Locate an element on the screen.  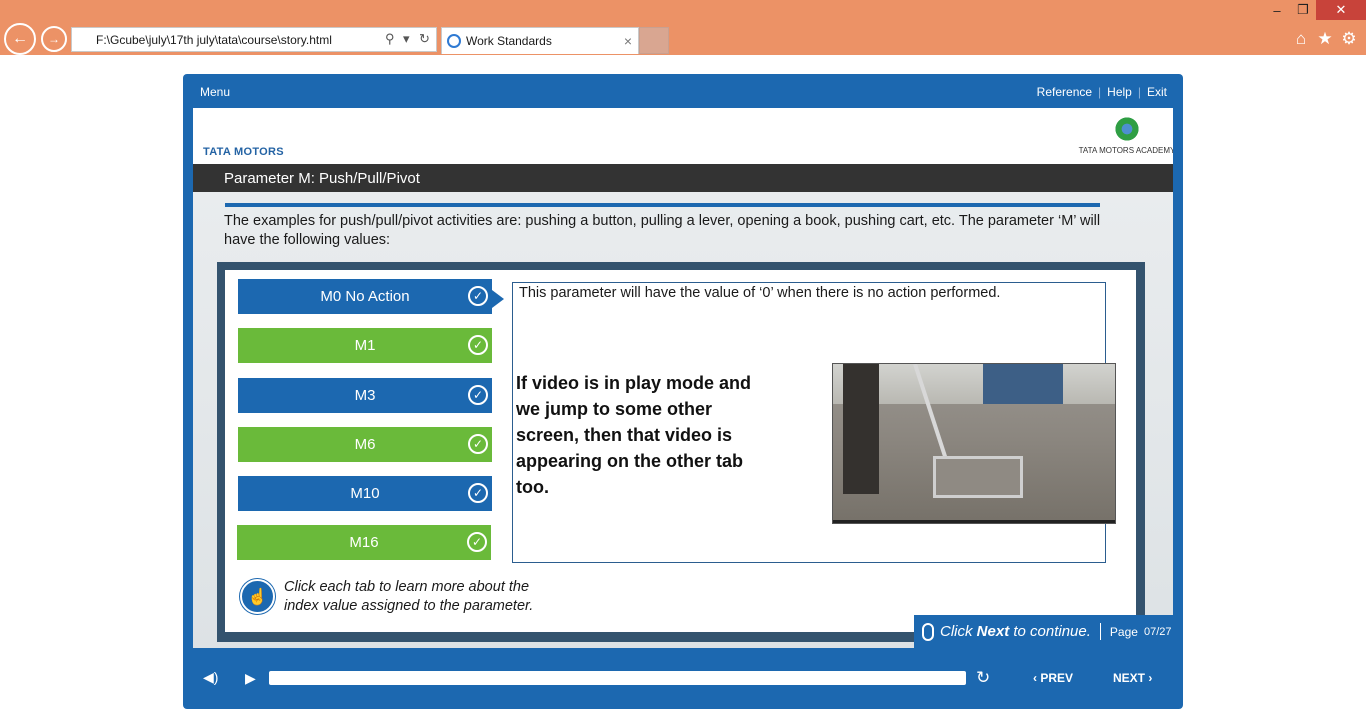
help-link: Help is located at coordinates (1119, 92).